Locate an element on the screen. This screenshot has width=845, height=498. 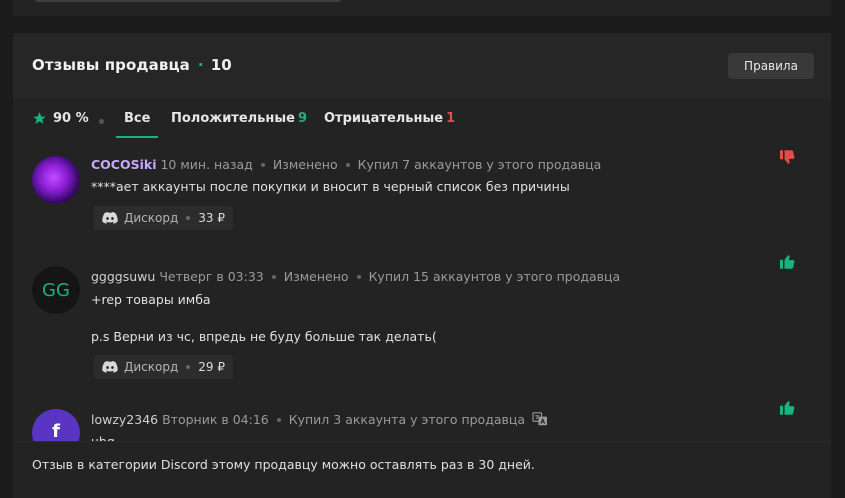
review-time: Четверг в 03:33 is located at coordinates (211, 276).